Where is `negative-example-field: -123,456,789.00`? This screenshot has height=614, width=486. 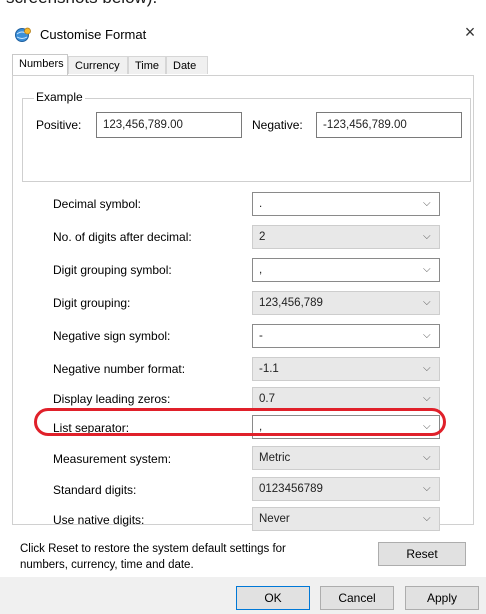
negative-example-field: -123,456,789.00 is located at coordinates (389, 125).